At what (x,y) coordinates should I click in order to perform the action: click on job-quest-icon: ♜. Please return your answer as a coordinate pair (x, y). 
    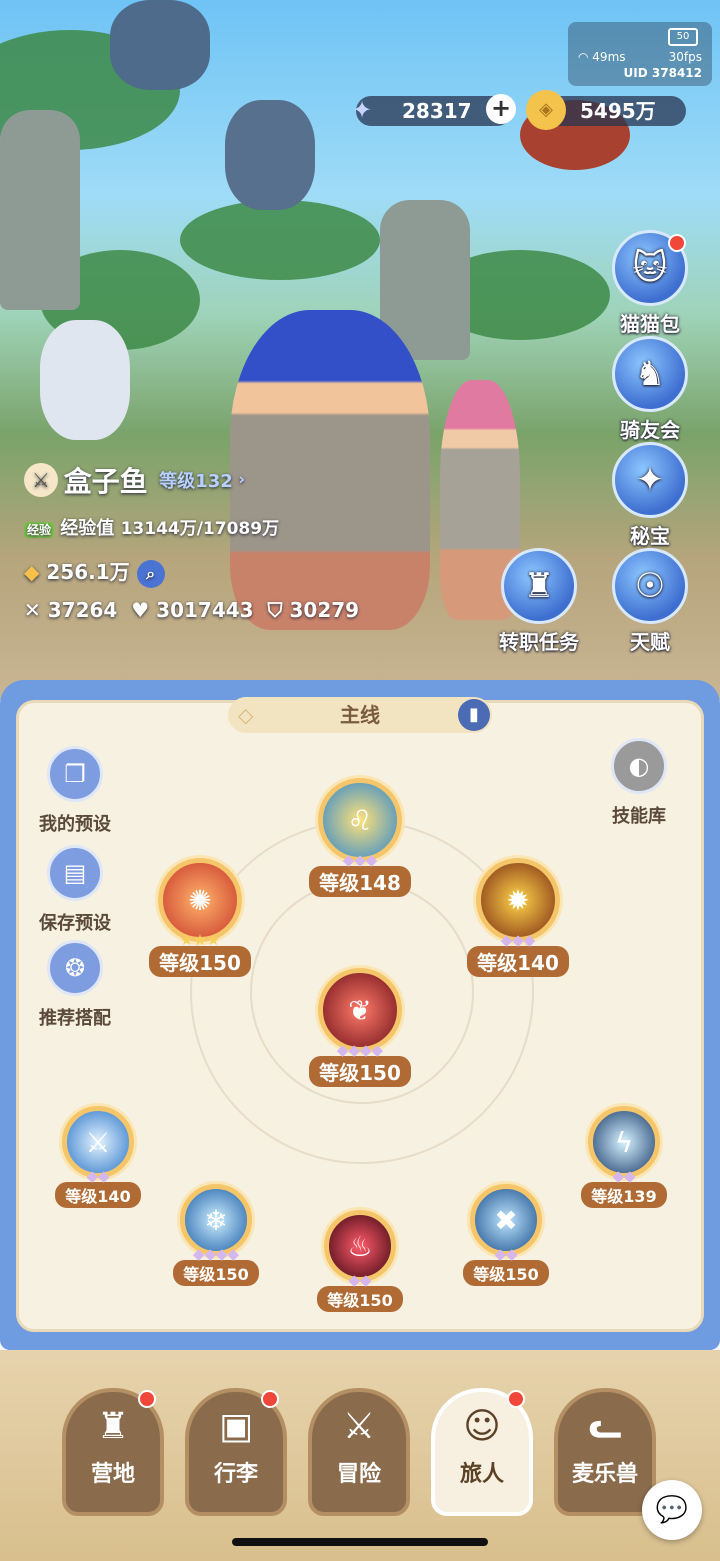
    Looking at the image, I should click on (539, 586).